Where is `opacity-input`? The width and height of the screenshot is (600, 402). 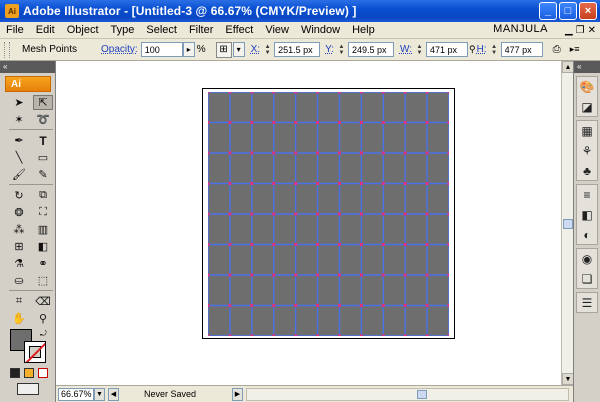
opacity-input is located at coordinates (161, 49).